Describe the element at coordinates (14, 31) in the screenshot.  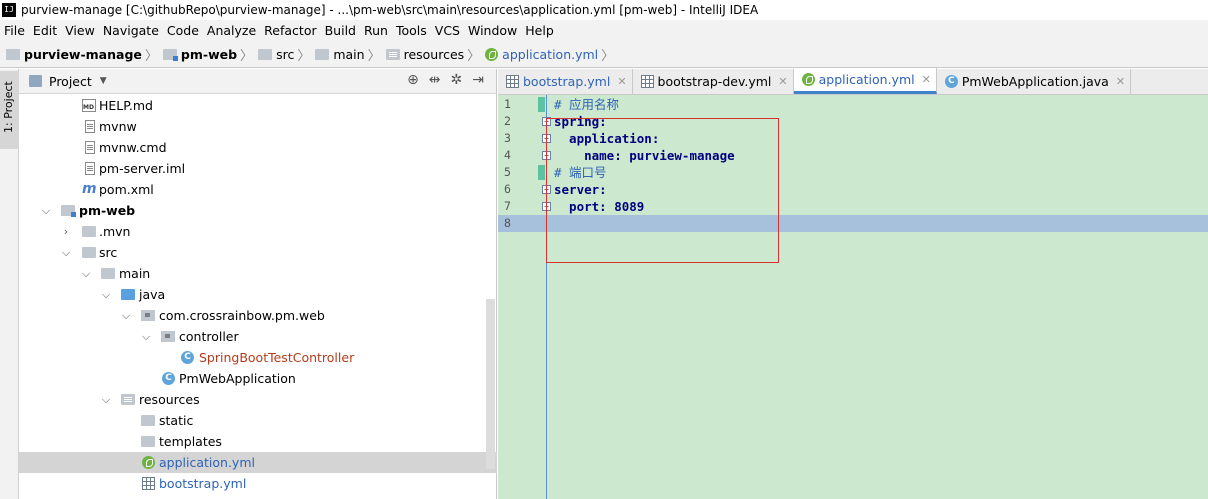
I see `menu-file: File` at that location.